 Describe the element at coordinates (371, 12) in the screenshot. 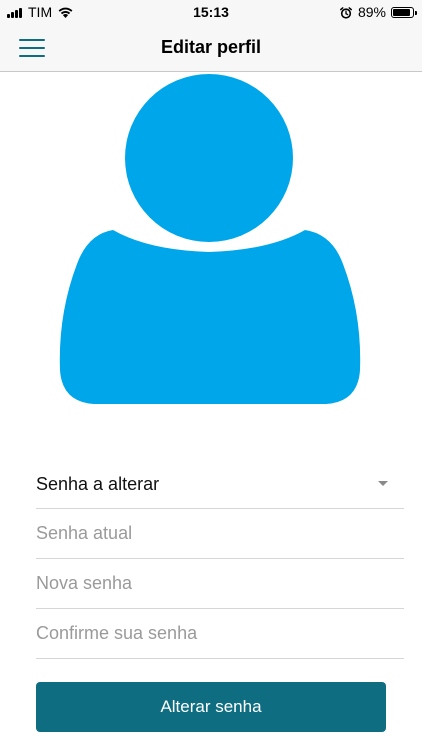

I see `battery-percentage: 89%` at that location.